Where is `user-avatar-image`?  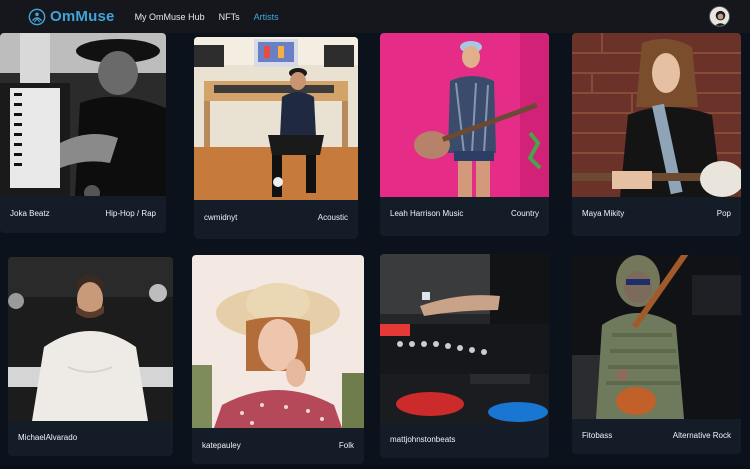
user-avatar-image is located at coordinates (719, 16).